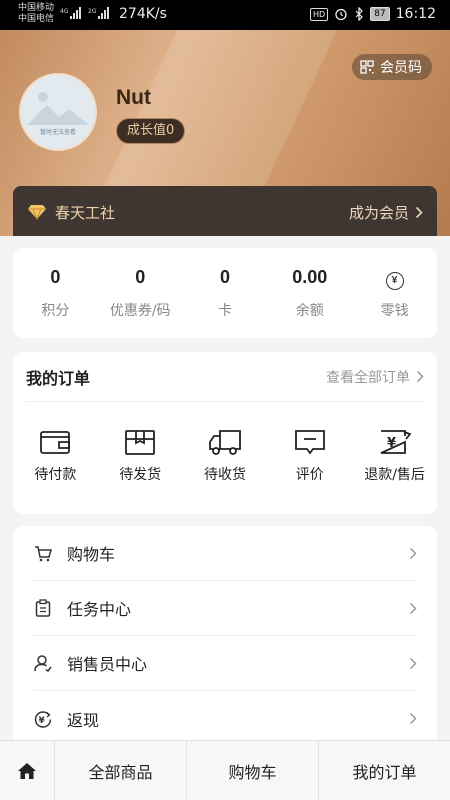  Describe the element at coordinates (99, 609) in the screenshot. I see `menu-label: 任务中心` at that location.